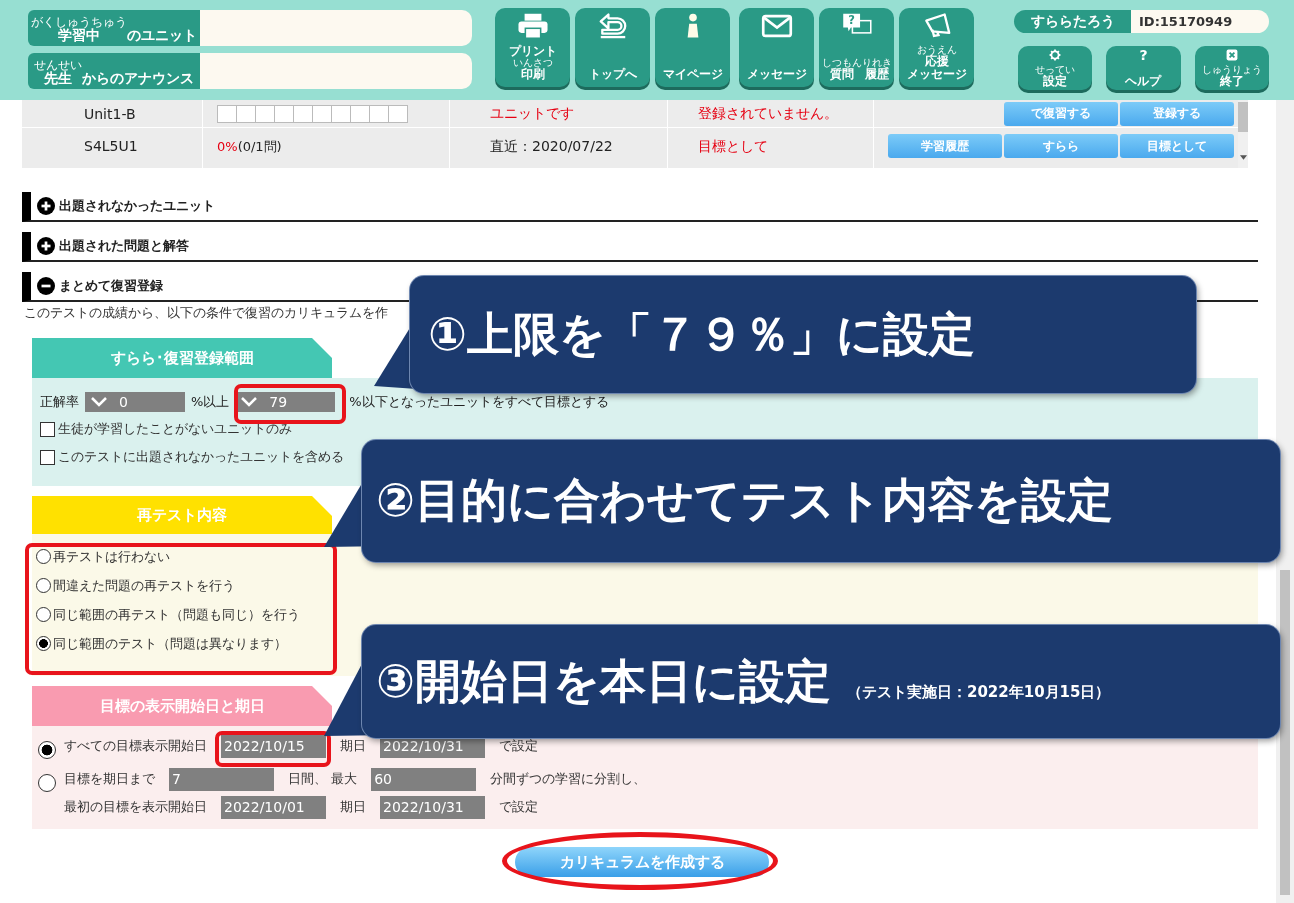 Image resolution: width=1294 pixels, height=903 pixels. What do you see at coordinates (59, 402) in the screenshot?
I see `field-label: 正解率` at bounding box center [59, 402].